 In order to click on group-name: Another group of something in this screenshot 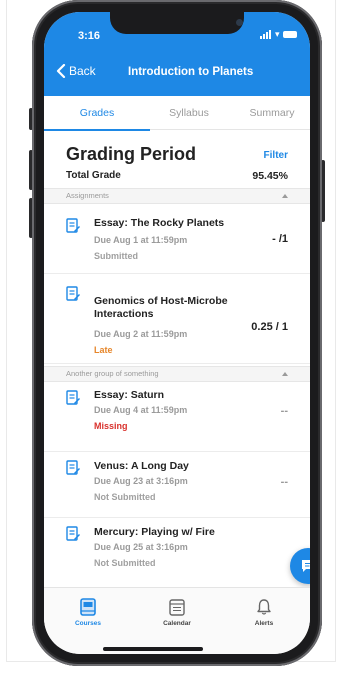, I will do `click(112, 373)`.